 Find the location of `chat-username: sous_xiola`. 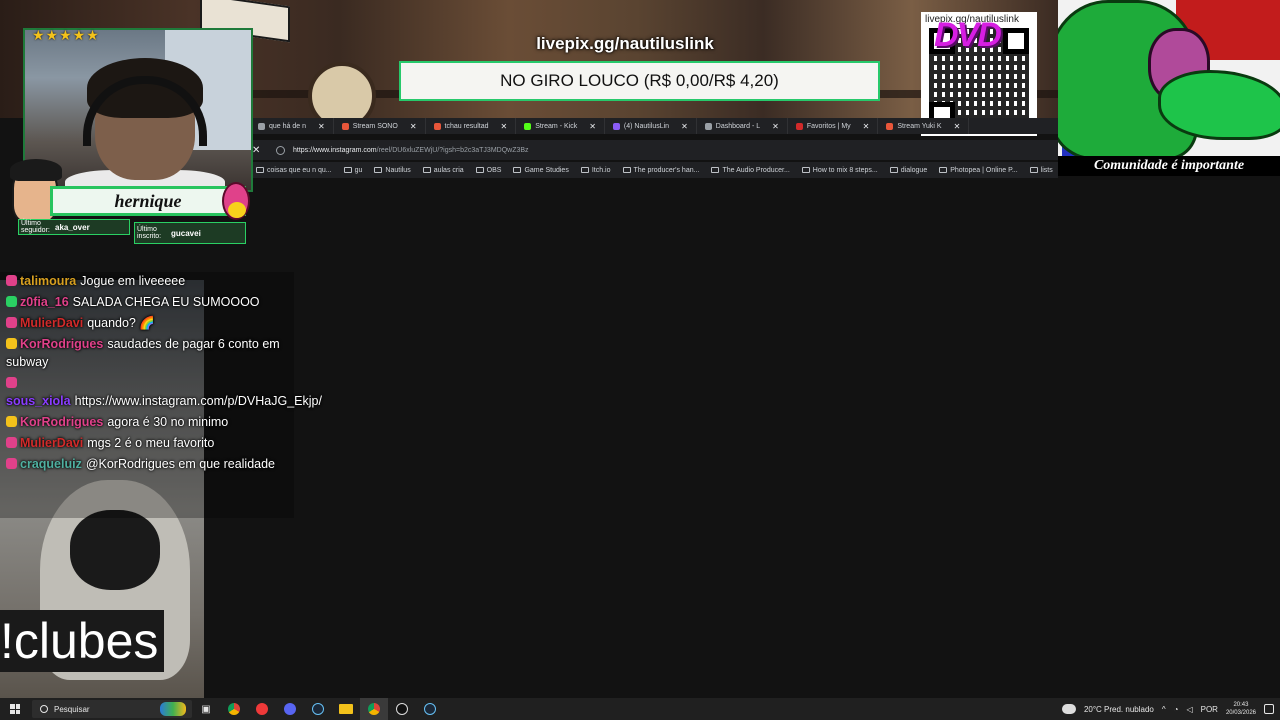

chat-username: sous_xiola is located at coordinates (38, 401).